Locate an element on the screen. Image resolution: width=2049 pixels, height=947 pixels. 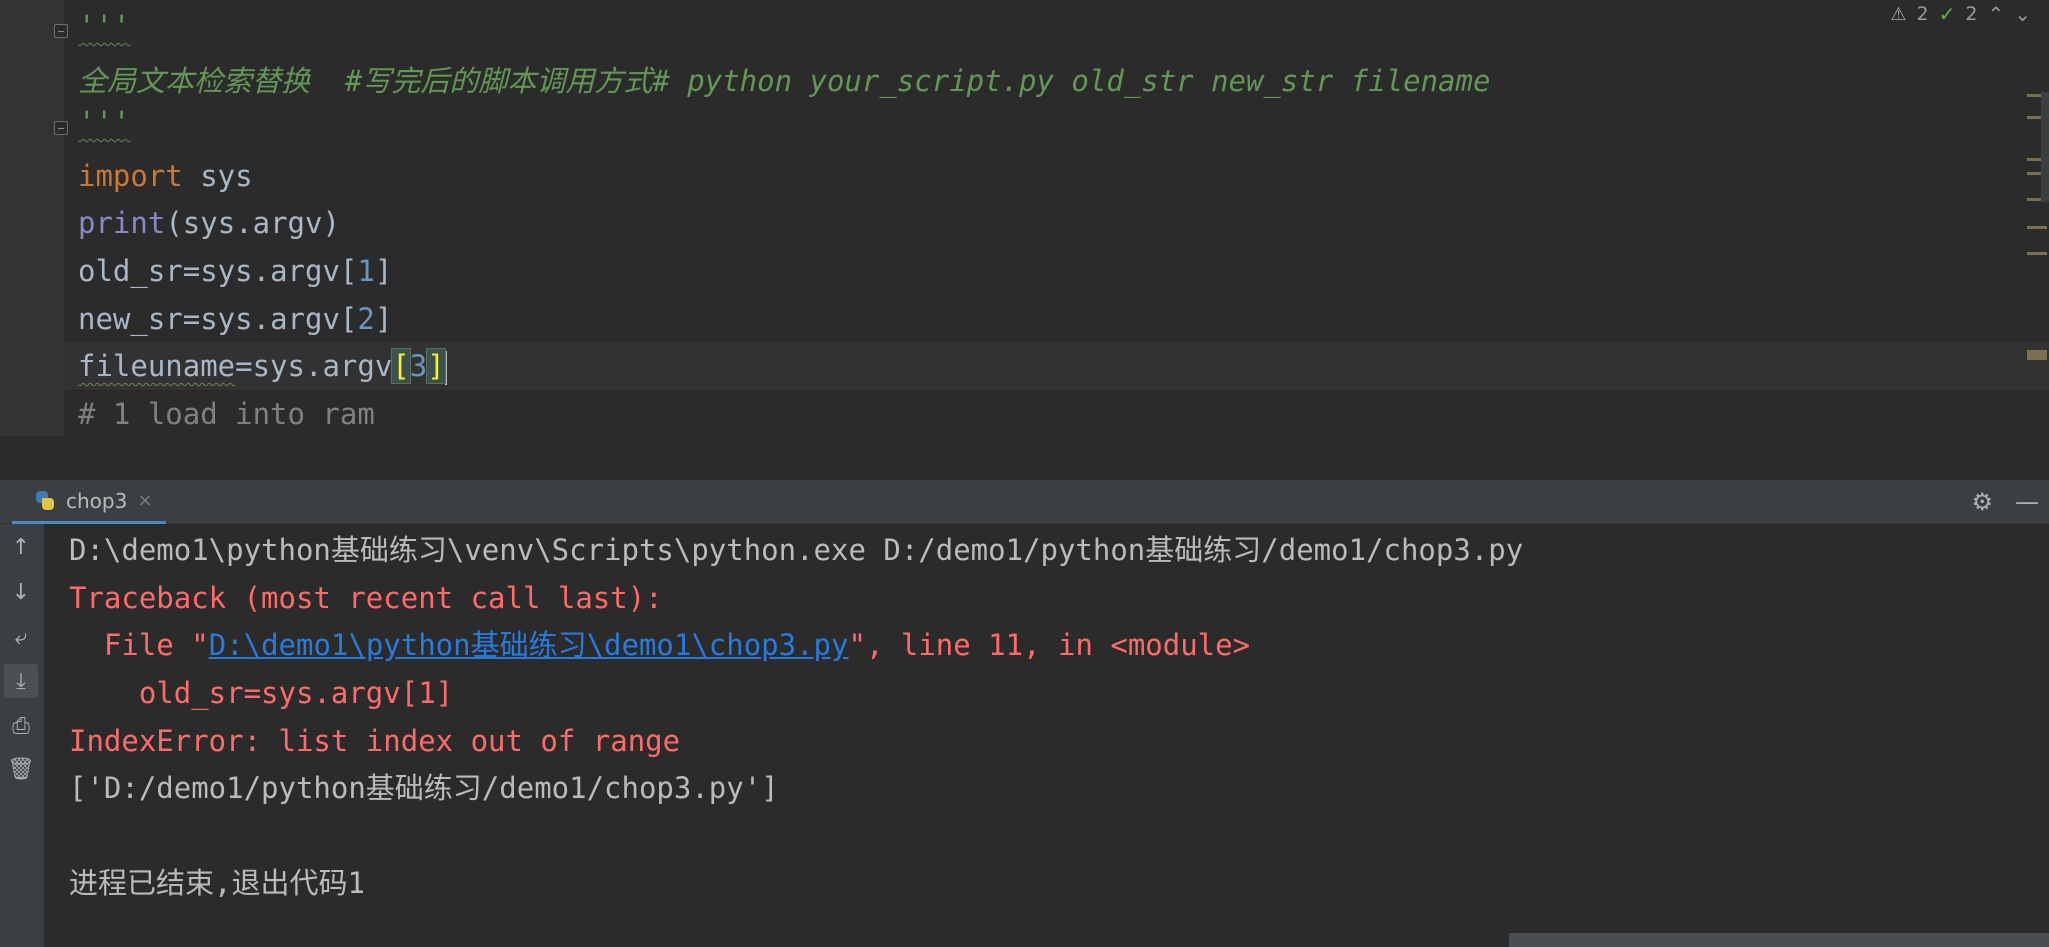
tab-chop3: chop3 × is located at coordinates (89, 502).